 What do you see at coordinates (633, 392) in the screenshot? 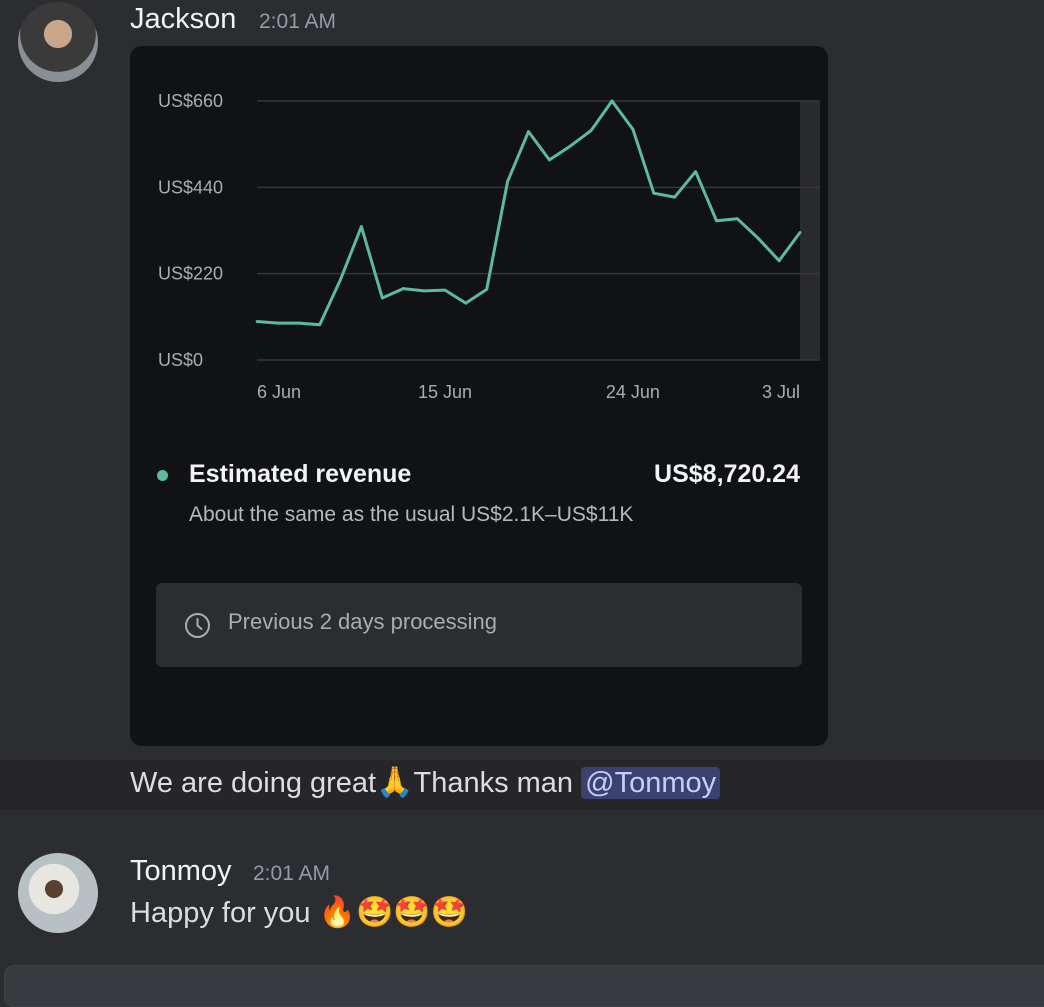
I see `x-tick-label: 24 Jun` at bounding box center [633, 392].